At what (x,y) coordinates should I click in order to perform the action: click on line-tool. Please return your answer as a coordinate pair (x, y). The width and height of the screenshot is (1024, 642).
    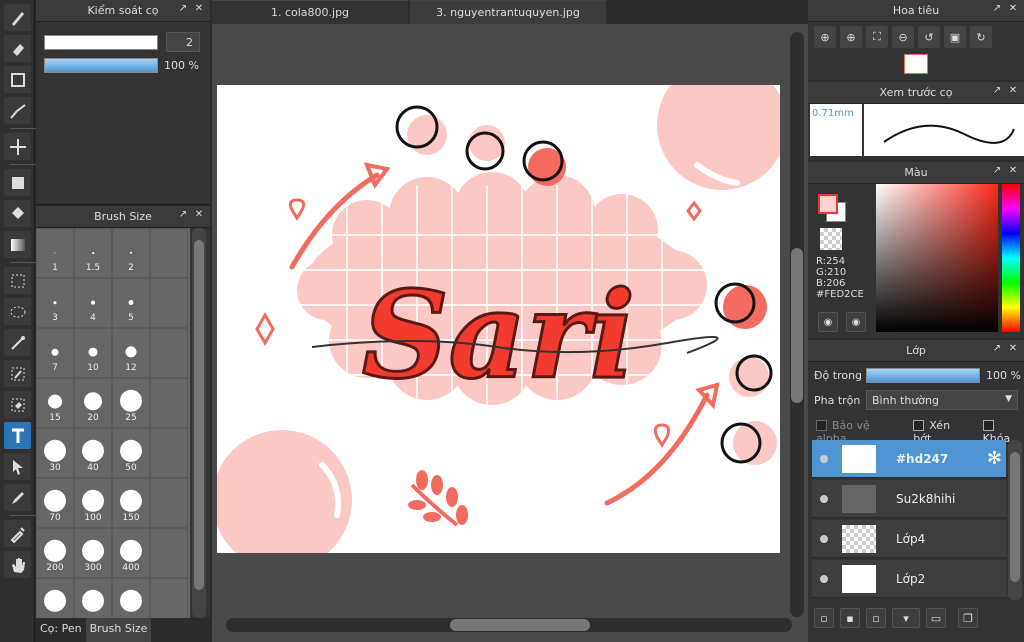
    Looking at the image, I should click on (17, 110).